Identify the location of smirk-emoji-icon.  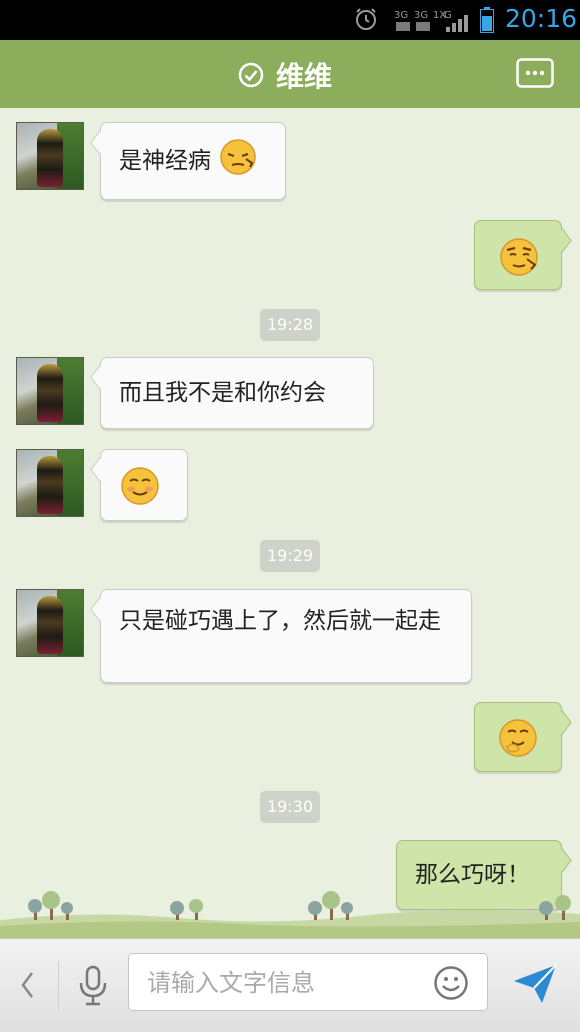
(519, 257).